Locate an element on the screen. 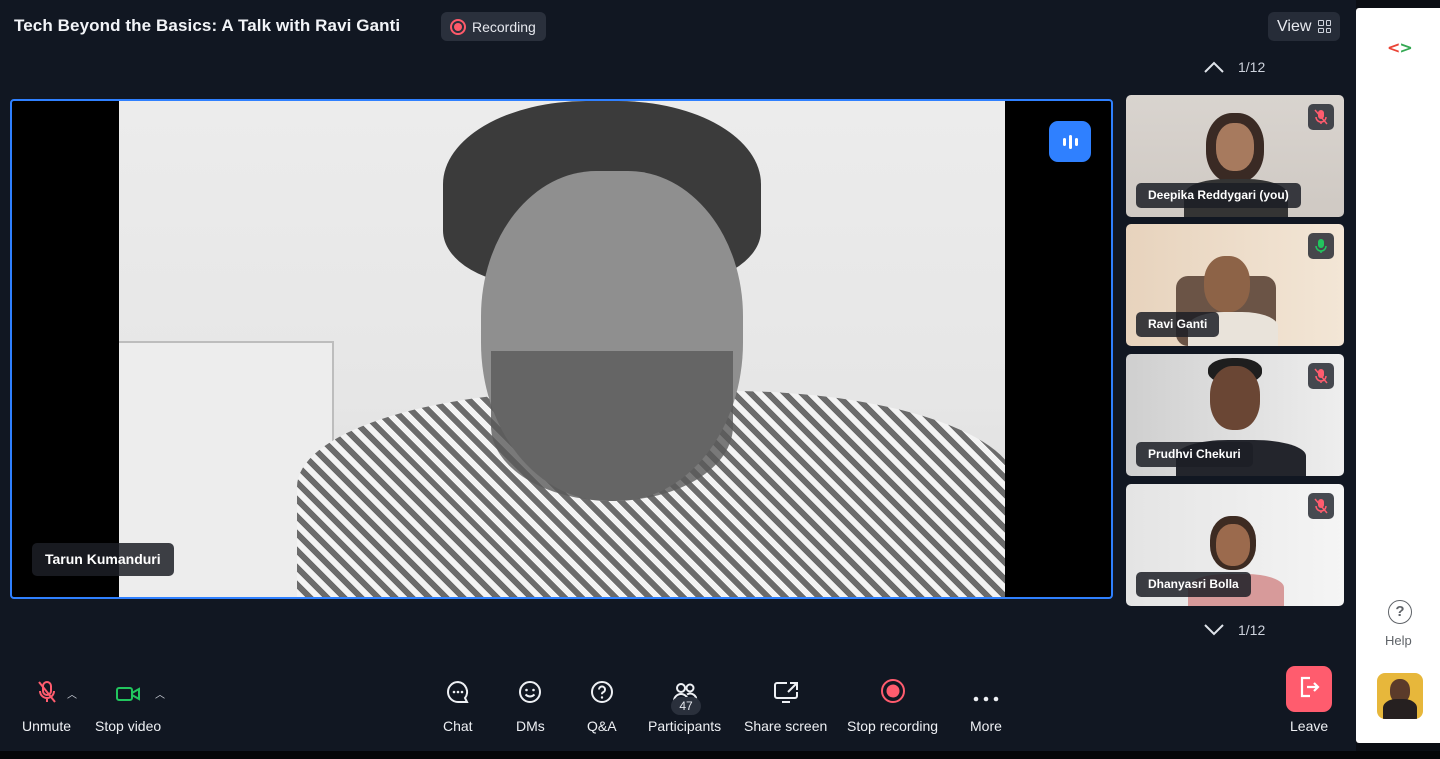 This screenshot has height=759, width=1440. share-screen-icon is located at coordinates (786, 690).